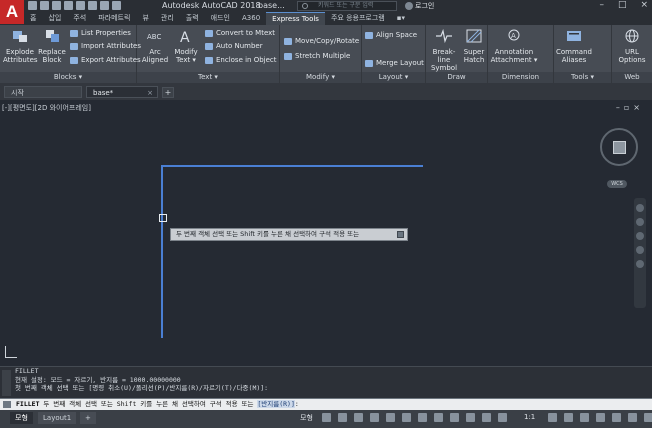 The width and height of the screenshot is (652, 428). I want to click on panel-title-blocks: Blocks ▾, so click(68, 77).